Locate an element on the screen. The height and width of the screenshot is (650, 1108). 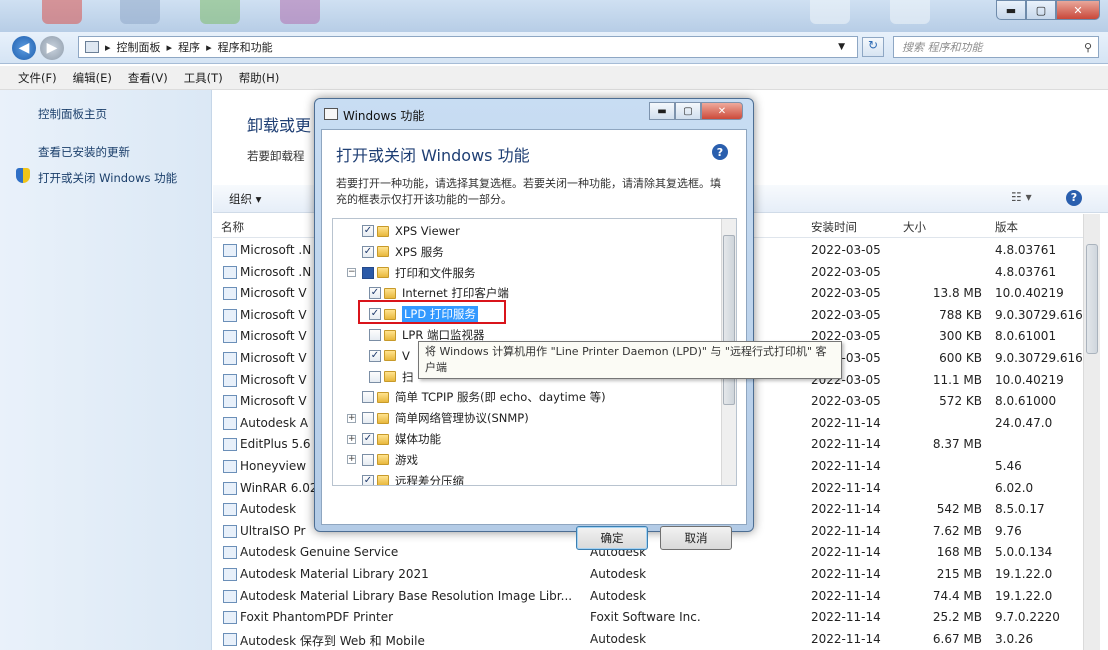
column-date: 安装时间 is located at coordinates (834, 227).